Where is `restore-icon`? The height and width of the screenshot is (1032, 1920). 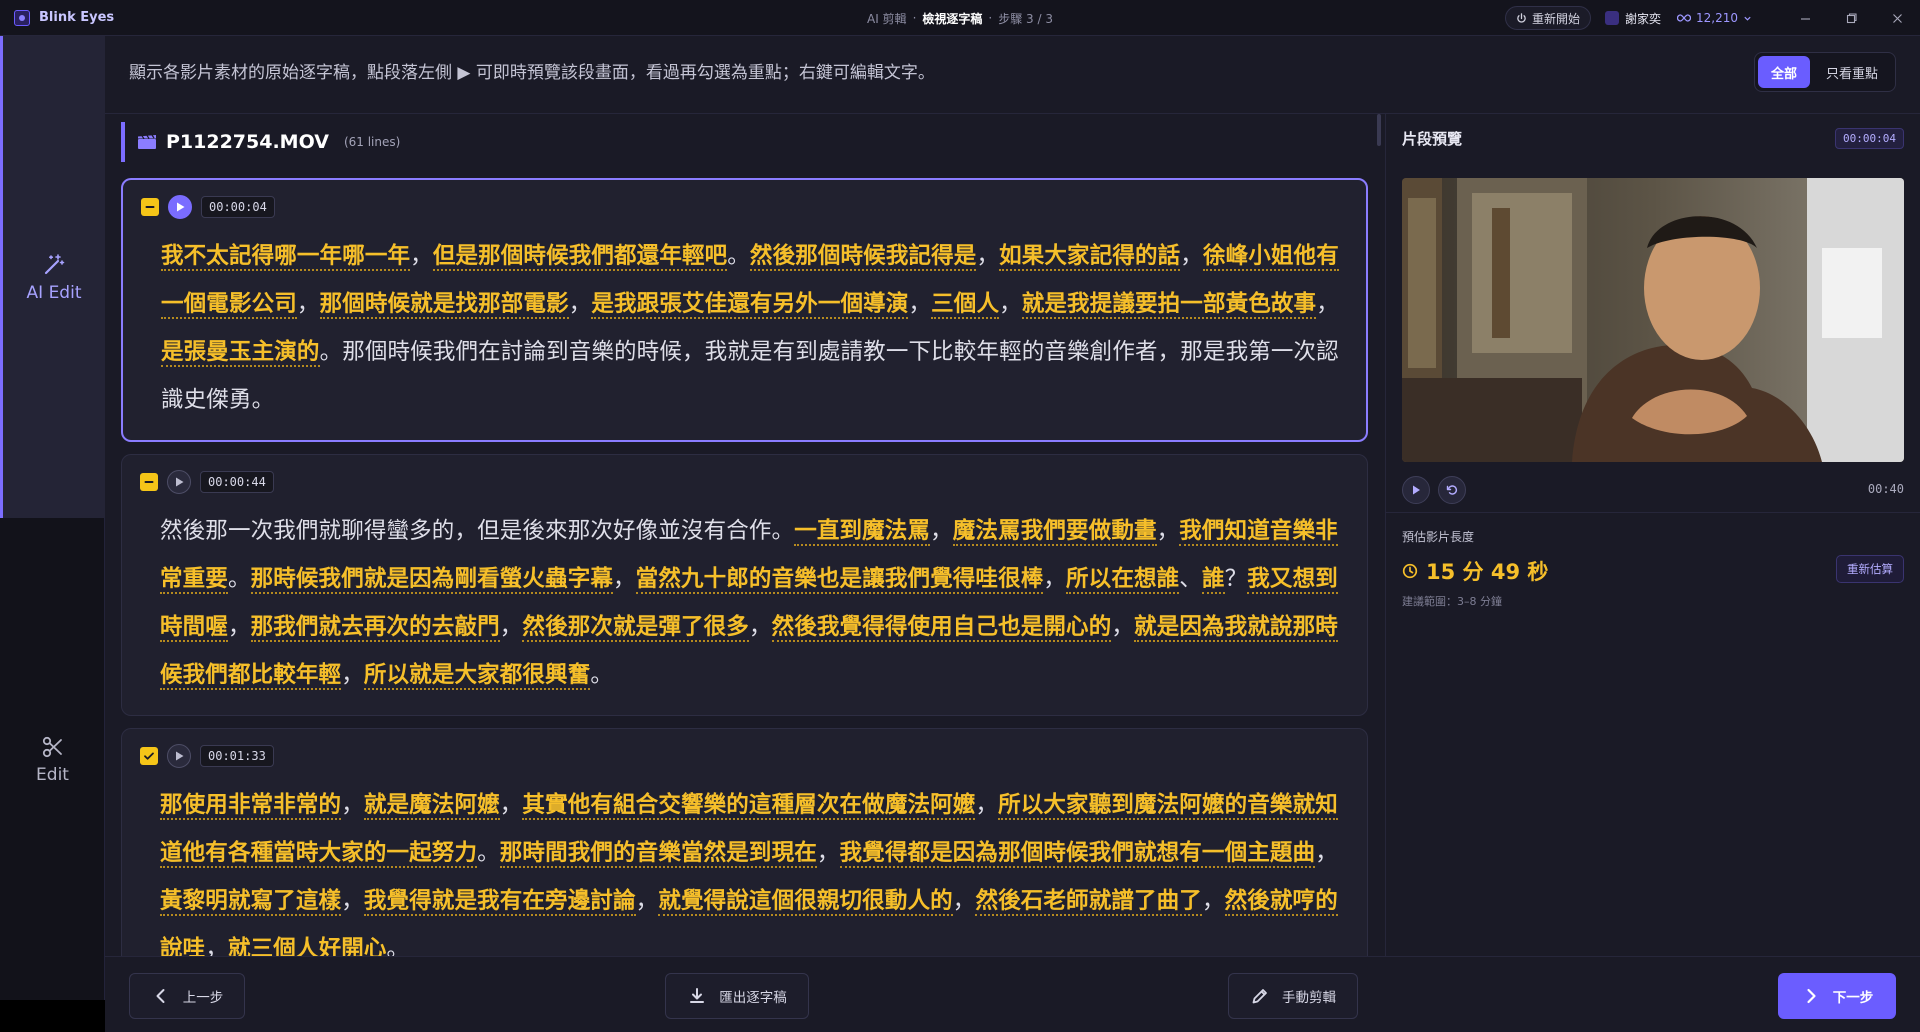
restore-icon is located at coordinates (1851, 17).